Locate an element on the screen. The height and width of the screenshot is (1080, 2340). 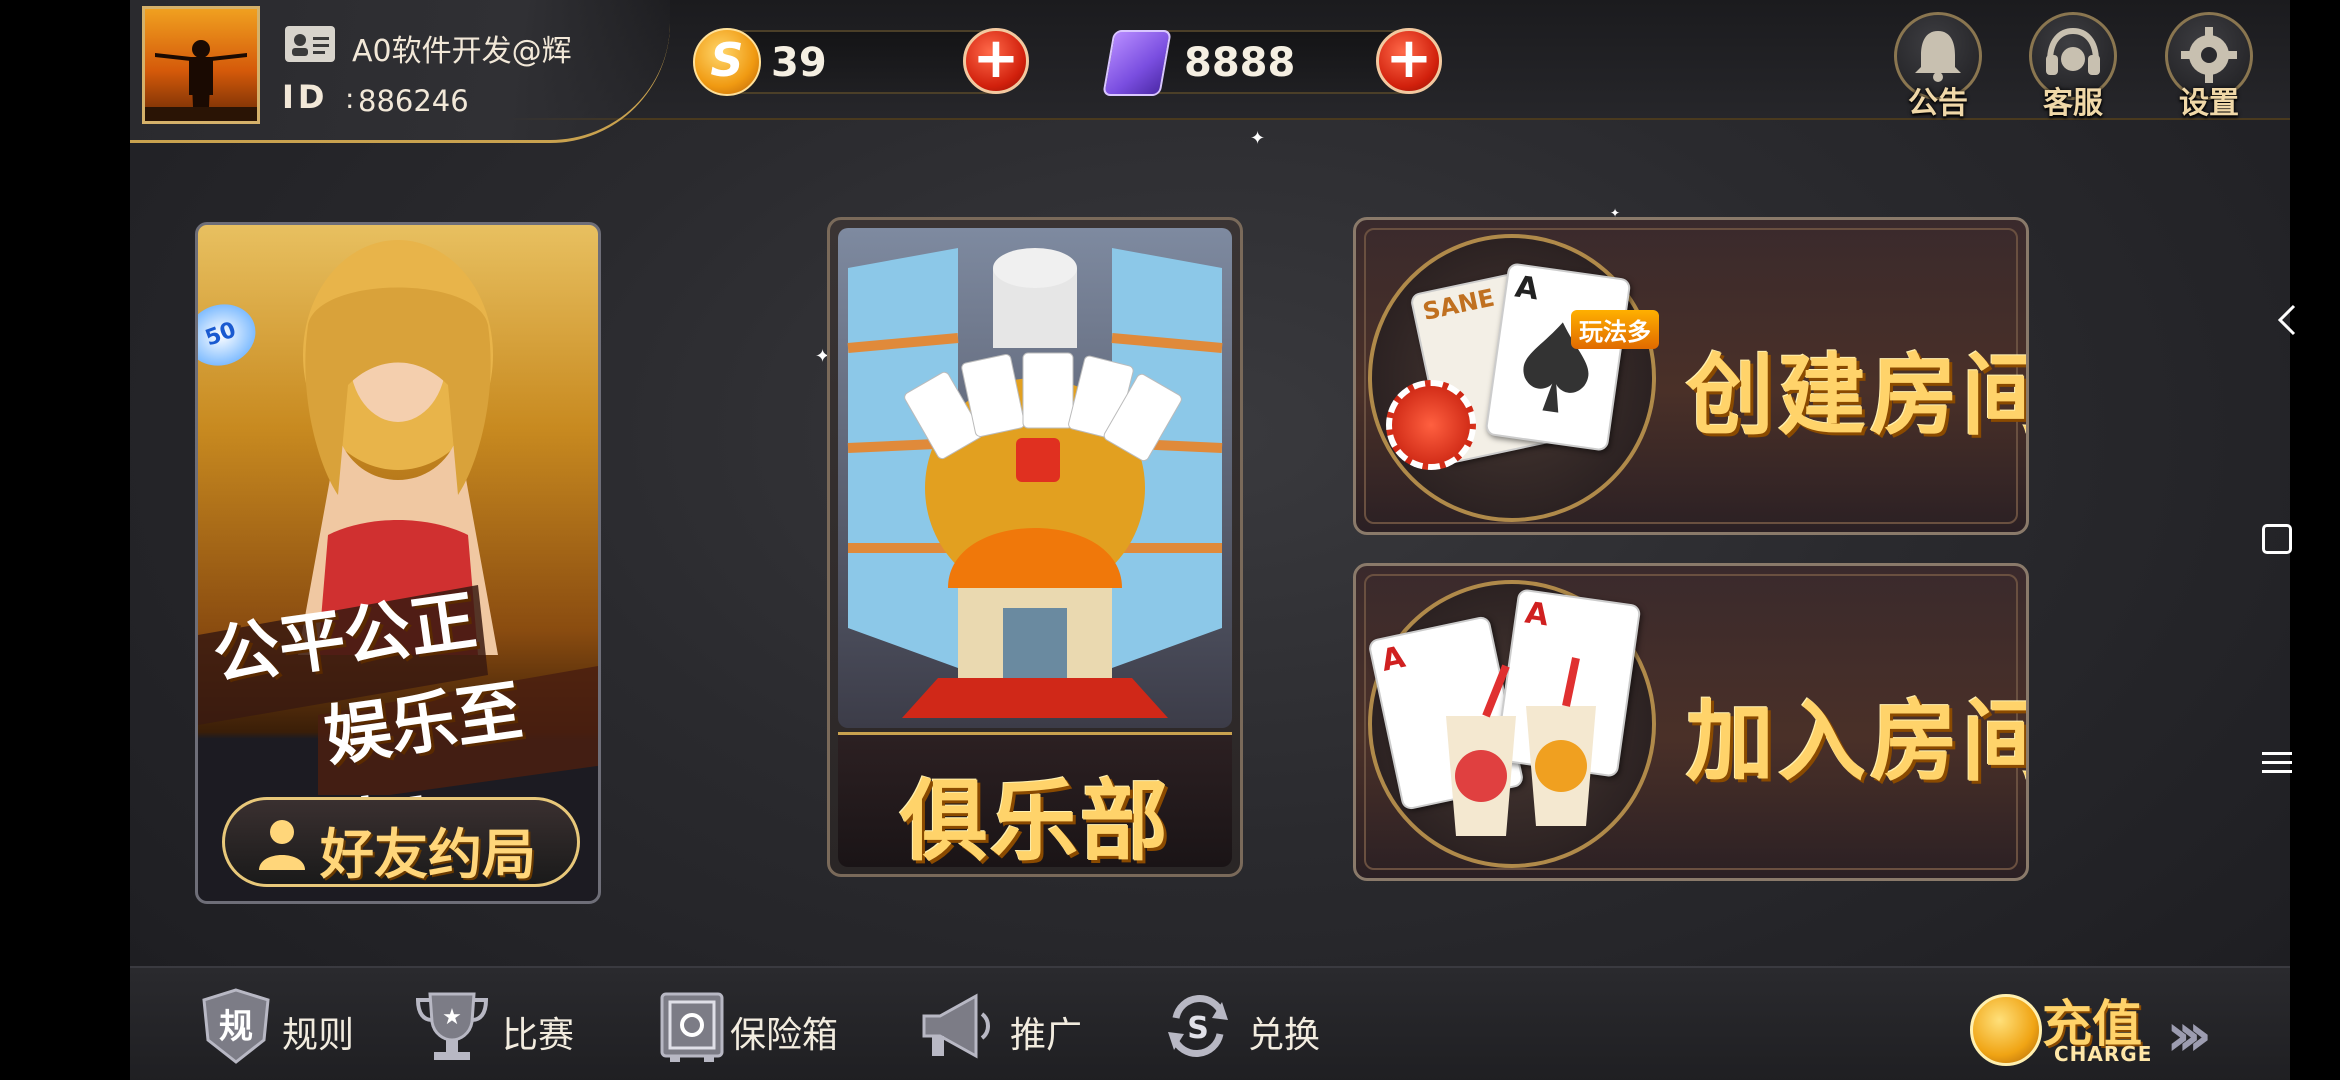
friends-icon is located at coordinates (282, 845).